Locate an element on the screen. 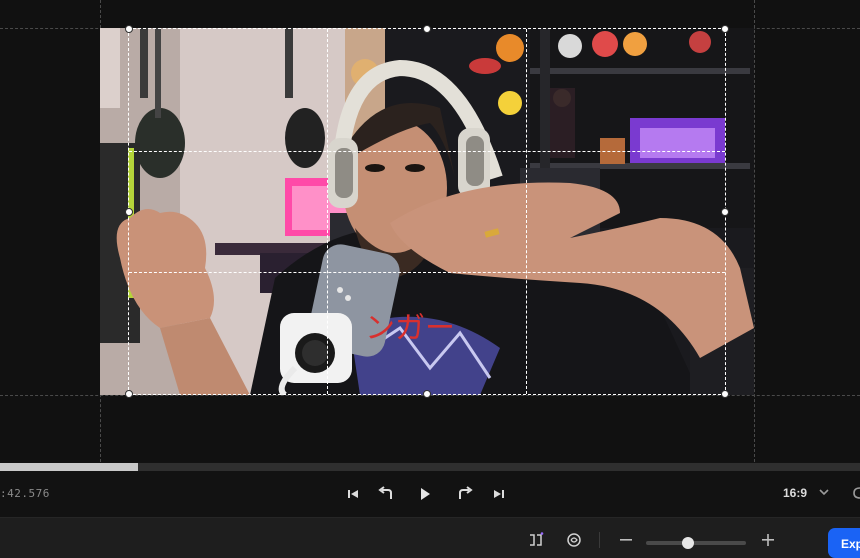  export-button: Exp is located at coordinates (844, 543).